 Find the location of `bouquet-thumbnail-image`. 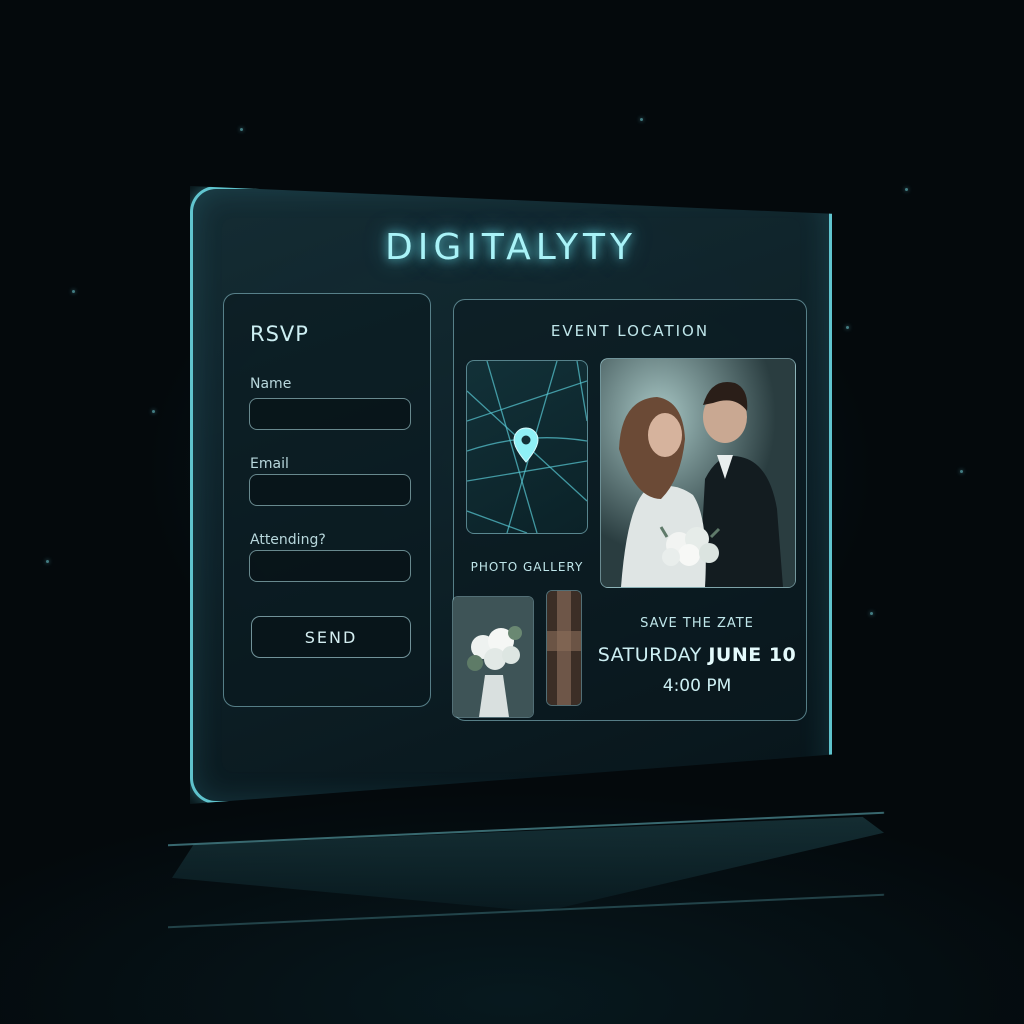

bouquet-thumbnail-image is located at coordinates (493, 657).